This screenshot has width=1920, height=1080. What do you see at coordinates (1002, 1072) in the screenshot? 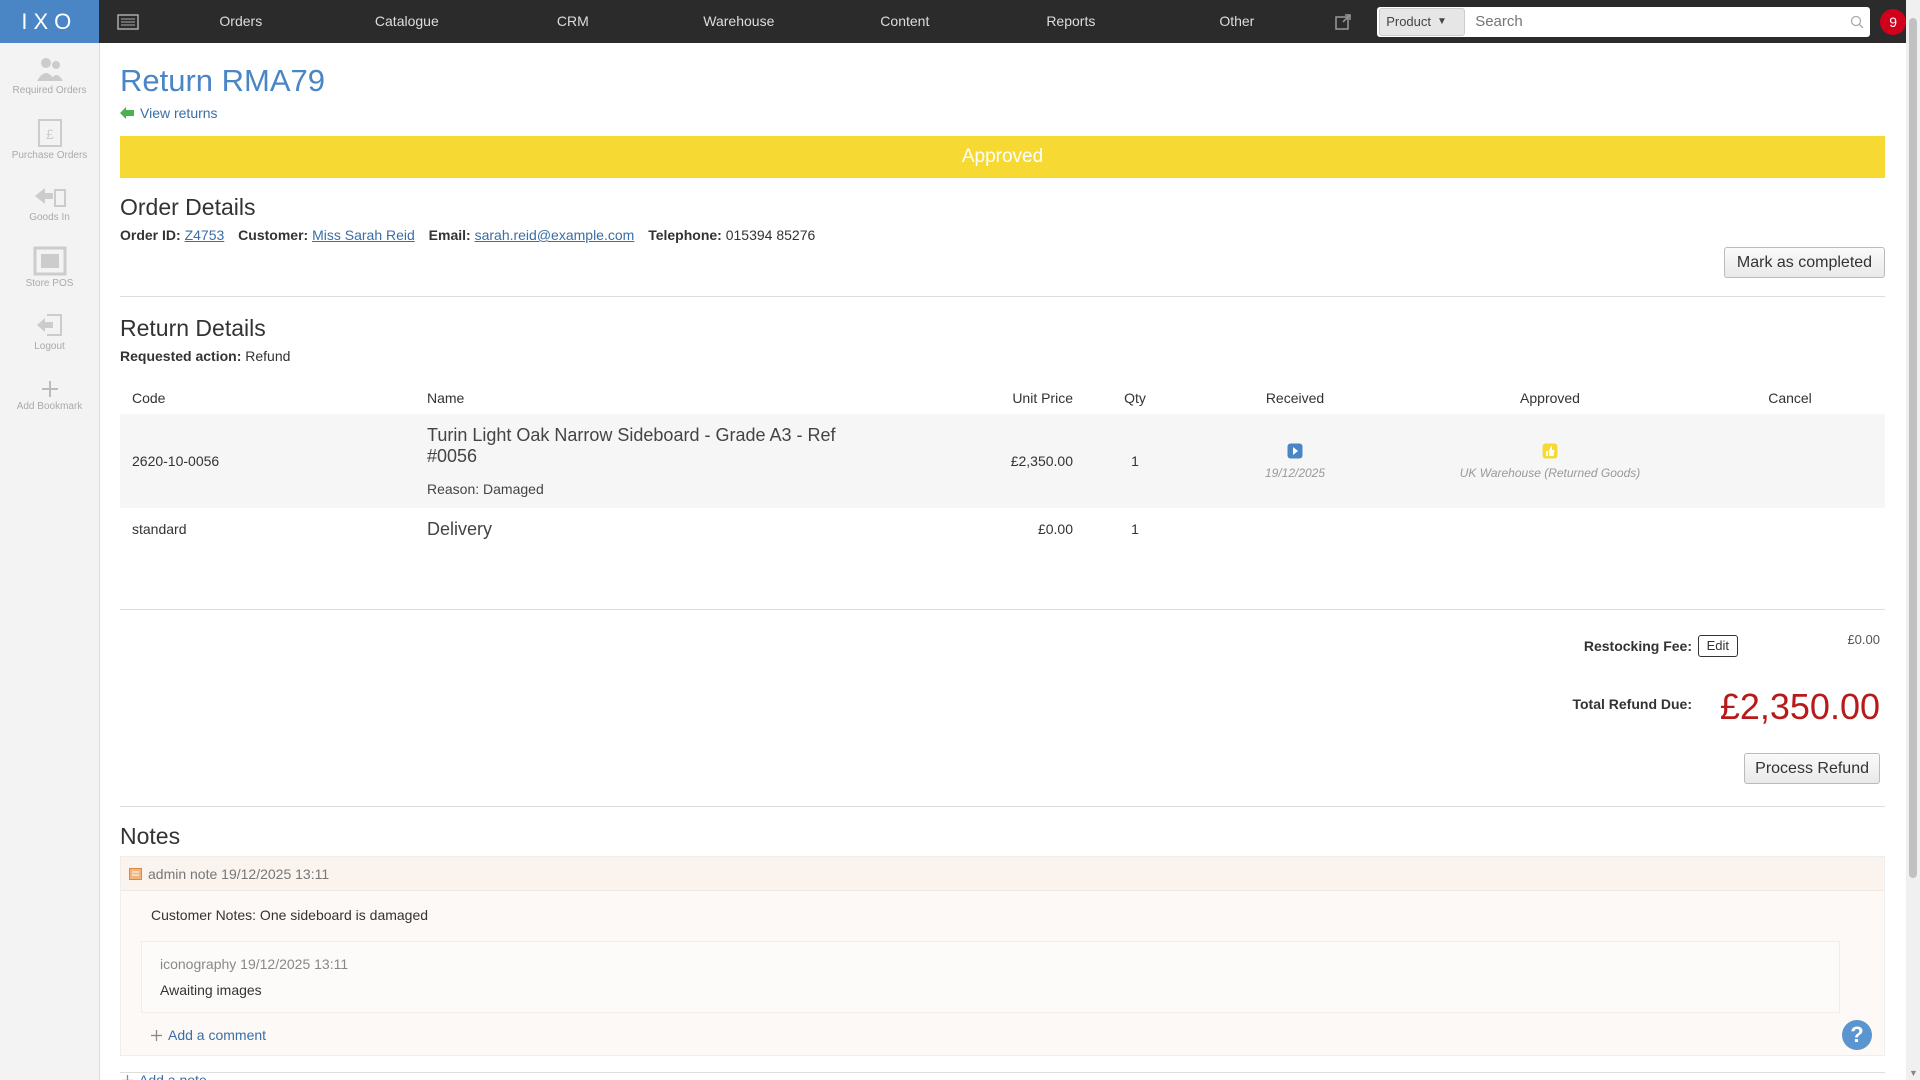
I see `page-bottom-divider` at bounding box center [1002, 1072].